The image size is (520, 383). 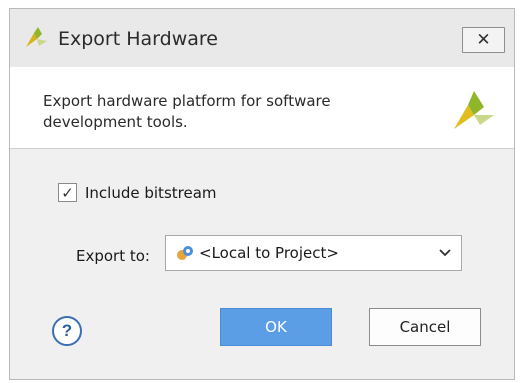 What do you see at coordinates (262, 38) in the screenshot?
I see `title-bar: Export Hardware ✕` at bounding box center [262, 38].